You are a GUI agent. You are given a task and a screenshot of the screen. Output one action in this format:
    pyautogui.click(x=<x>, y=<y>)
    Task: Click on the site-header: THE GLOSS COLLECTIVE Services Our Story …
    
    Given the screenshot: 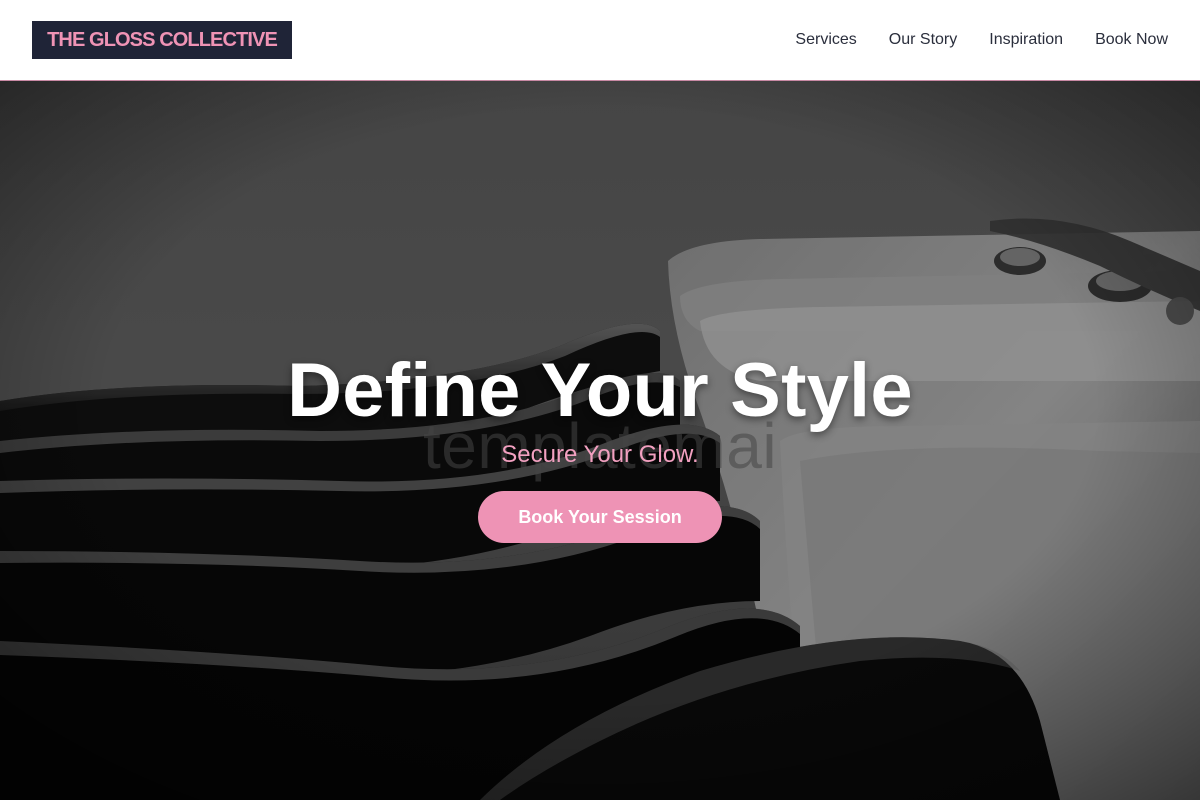 What is the action you would take?
    pyautogui.click(x=600, y=40)
    